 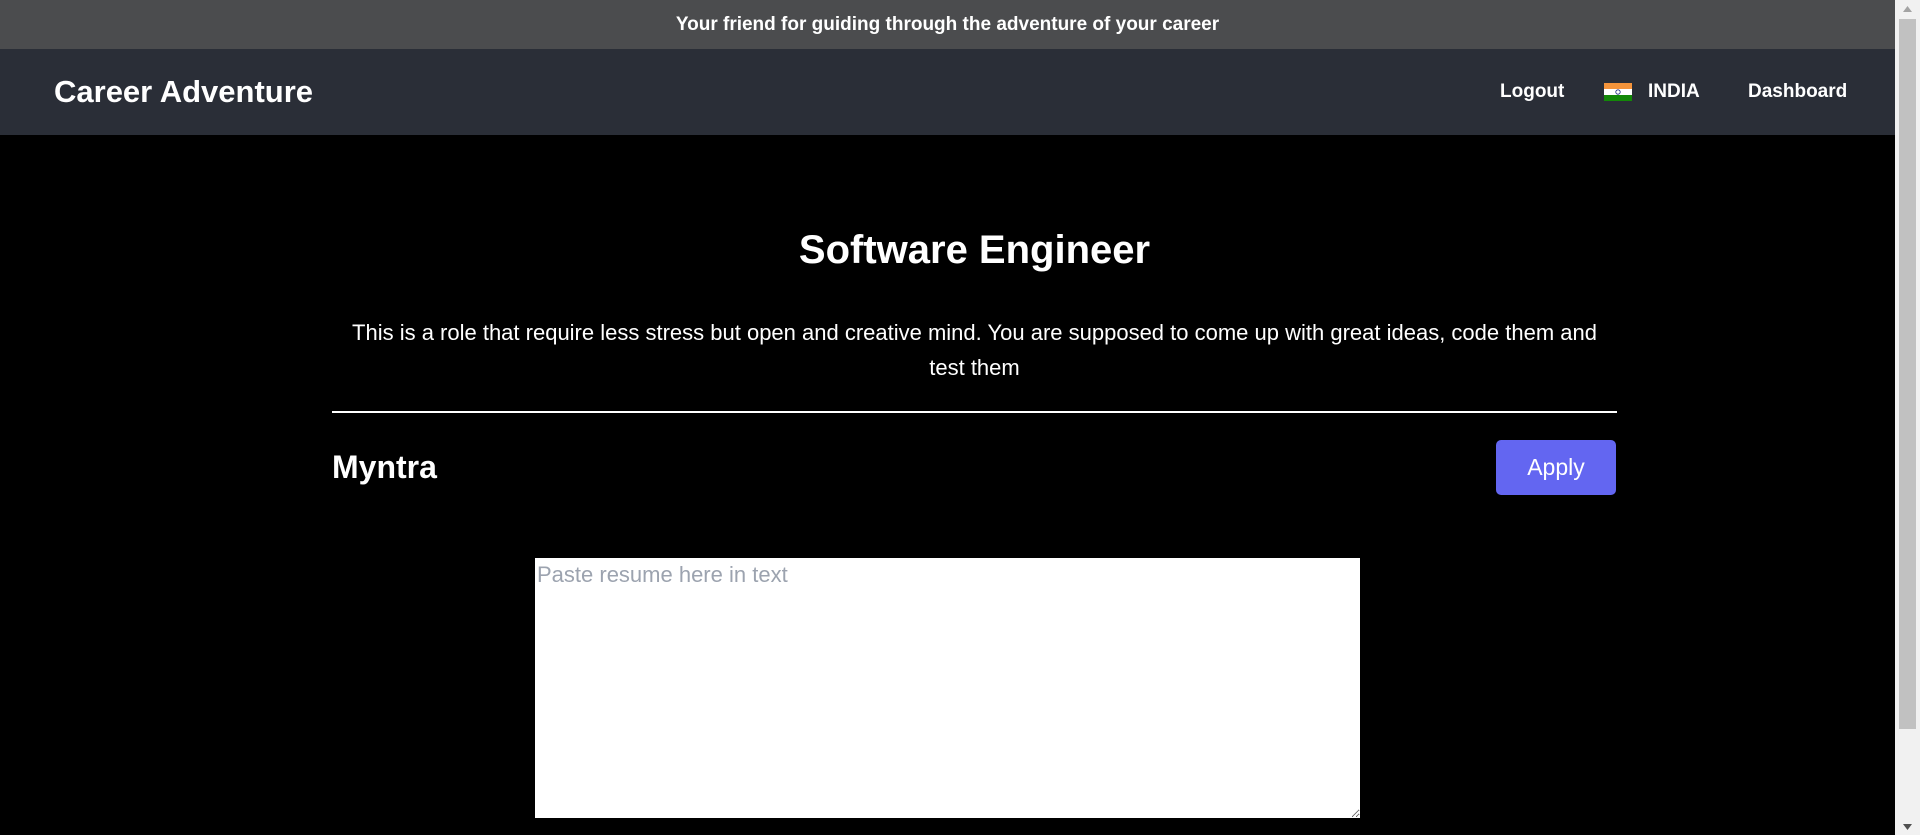 What do you see at coordinates (384, 467) in the screenshot?
I see `company-name: Myntra` at bounding box center [384, 467].